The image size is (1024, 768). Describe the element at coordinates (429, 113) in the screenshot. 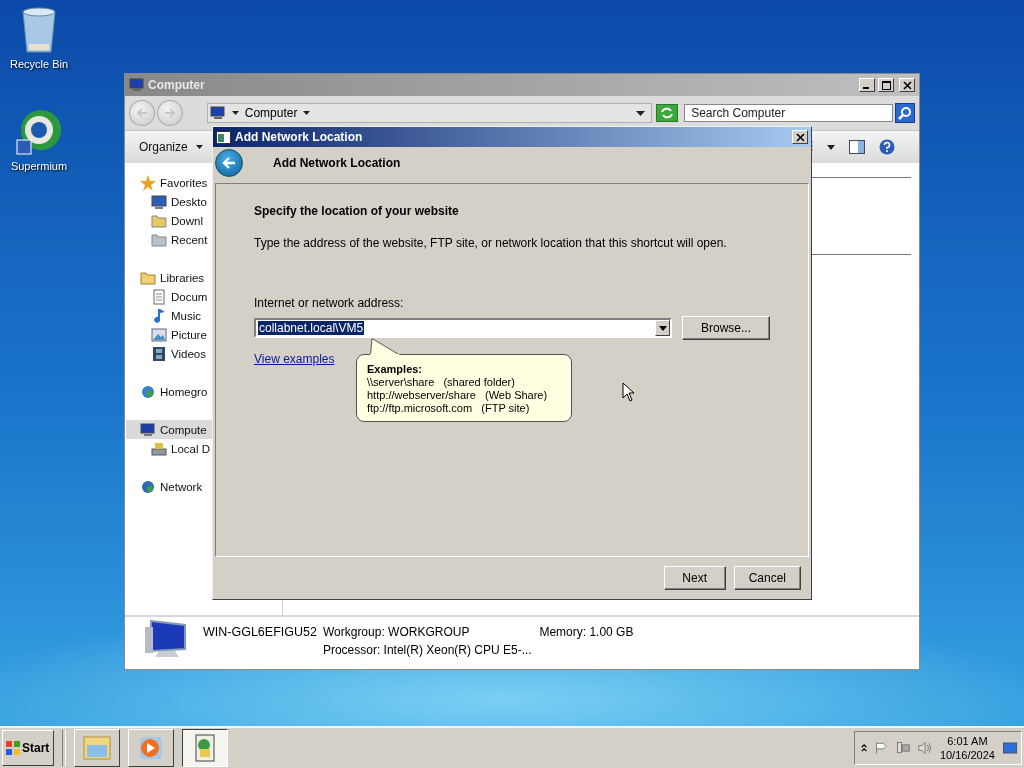

I see `address-bar: Computer` at that location.